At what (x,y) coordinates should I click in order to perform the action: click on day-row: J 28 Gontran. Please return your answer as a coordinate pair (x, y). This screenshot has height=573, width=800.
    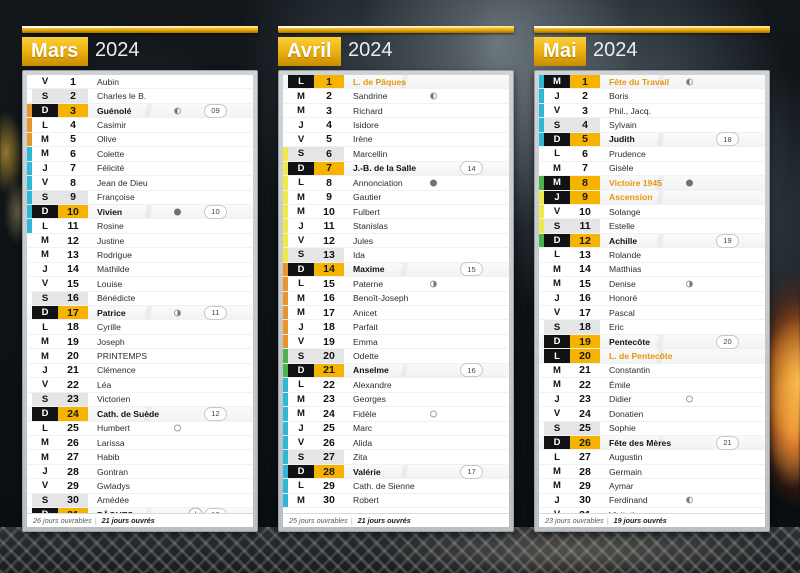
    Looking at the image, I should click on (140, 472).